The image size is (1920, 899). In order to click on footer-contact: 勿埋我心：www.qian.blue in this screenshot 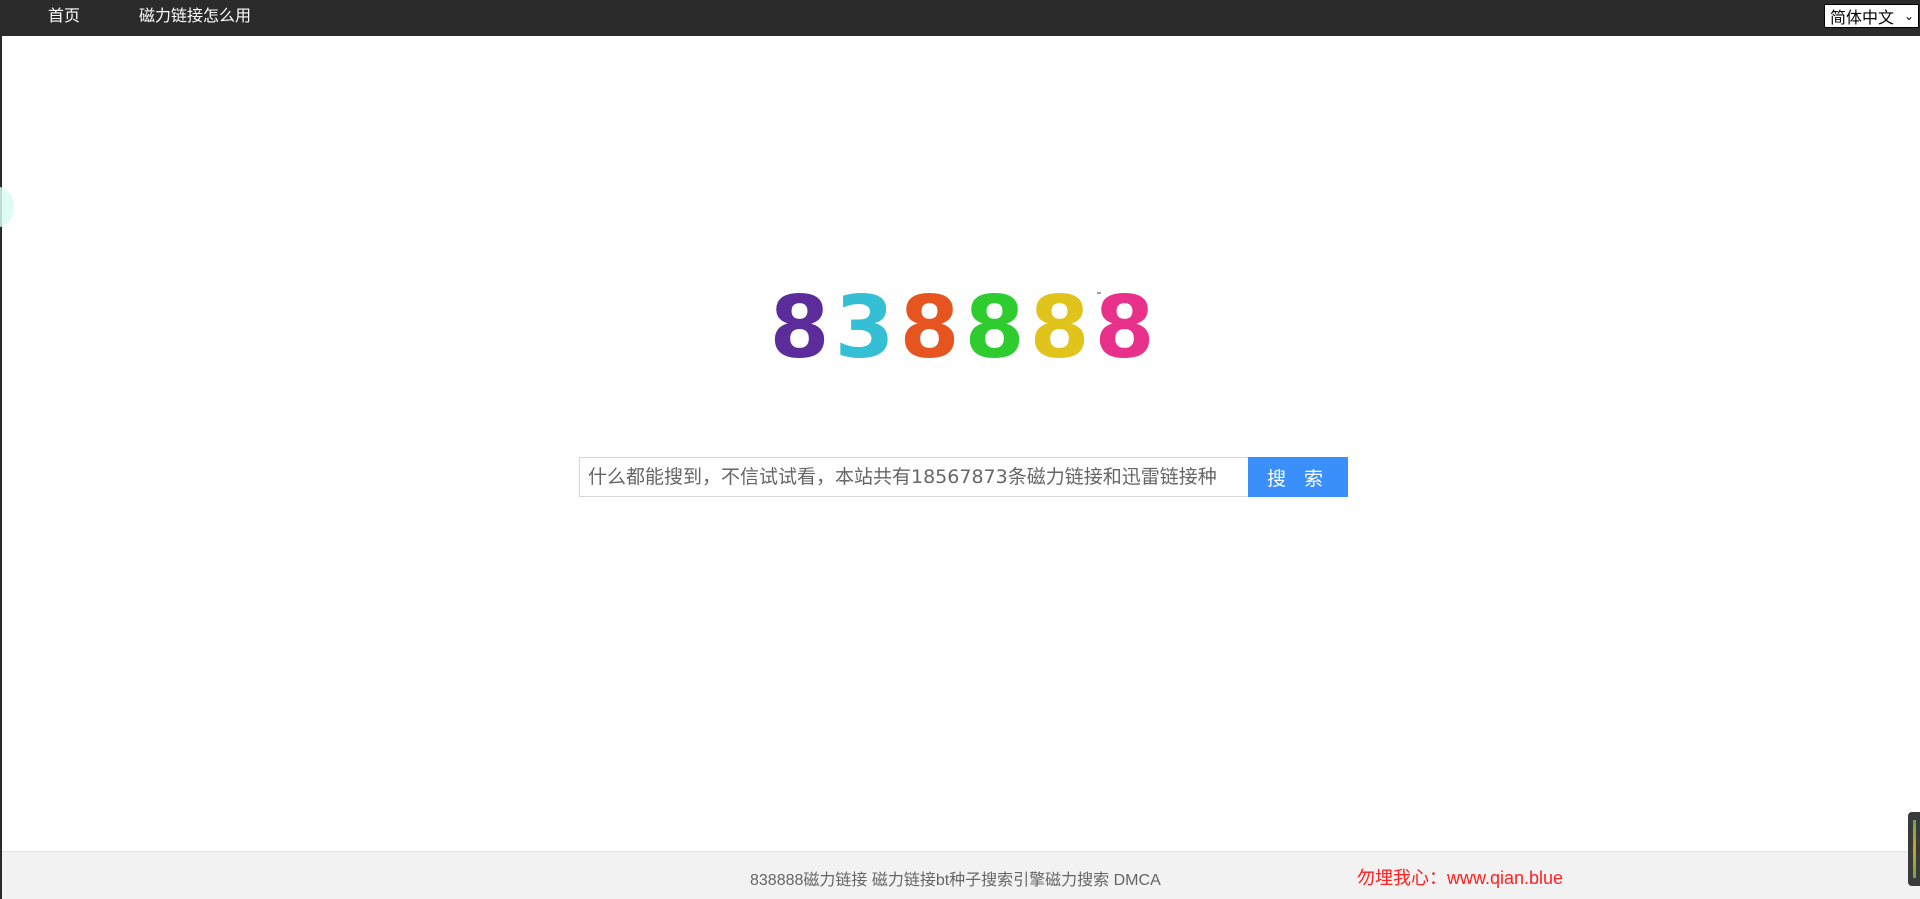, I will do `click(1460, 878)`.